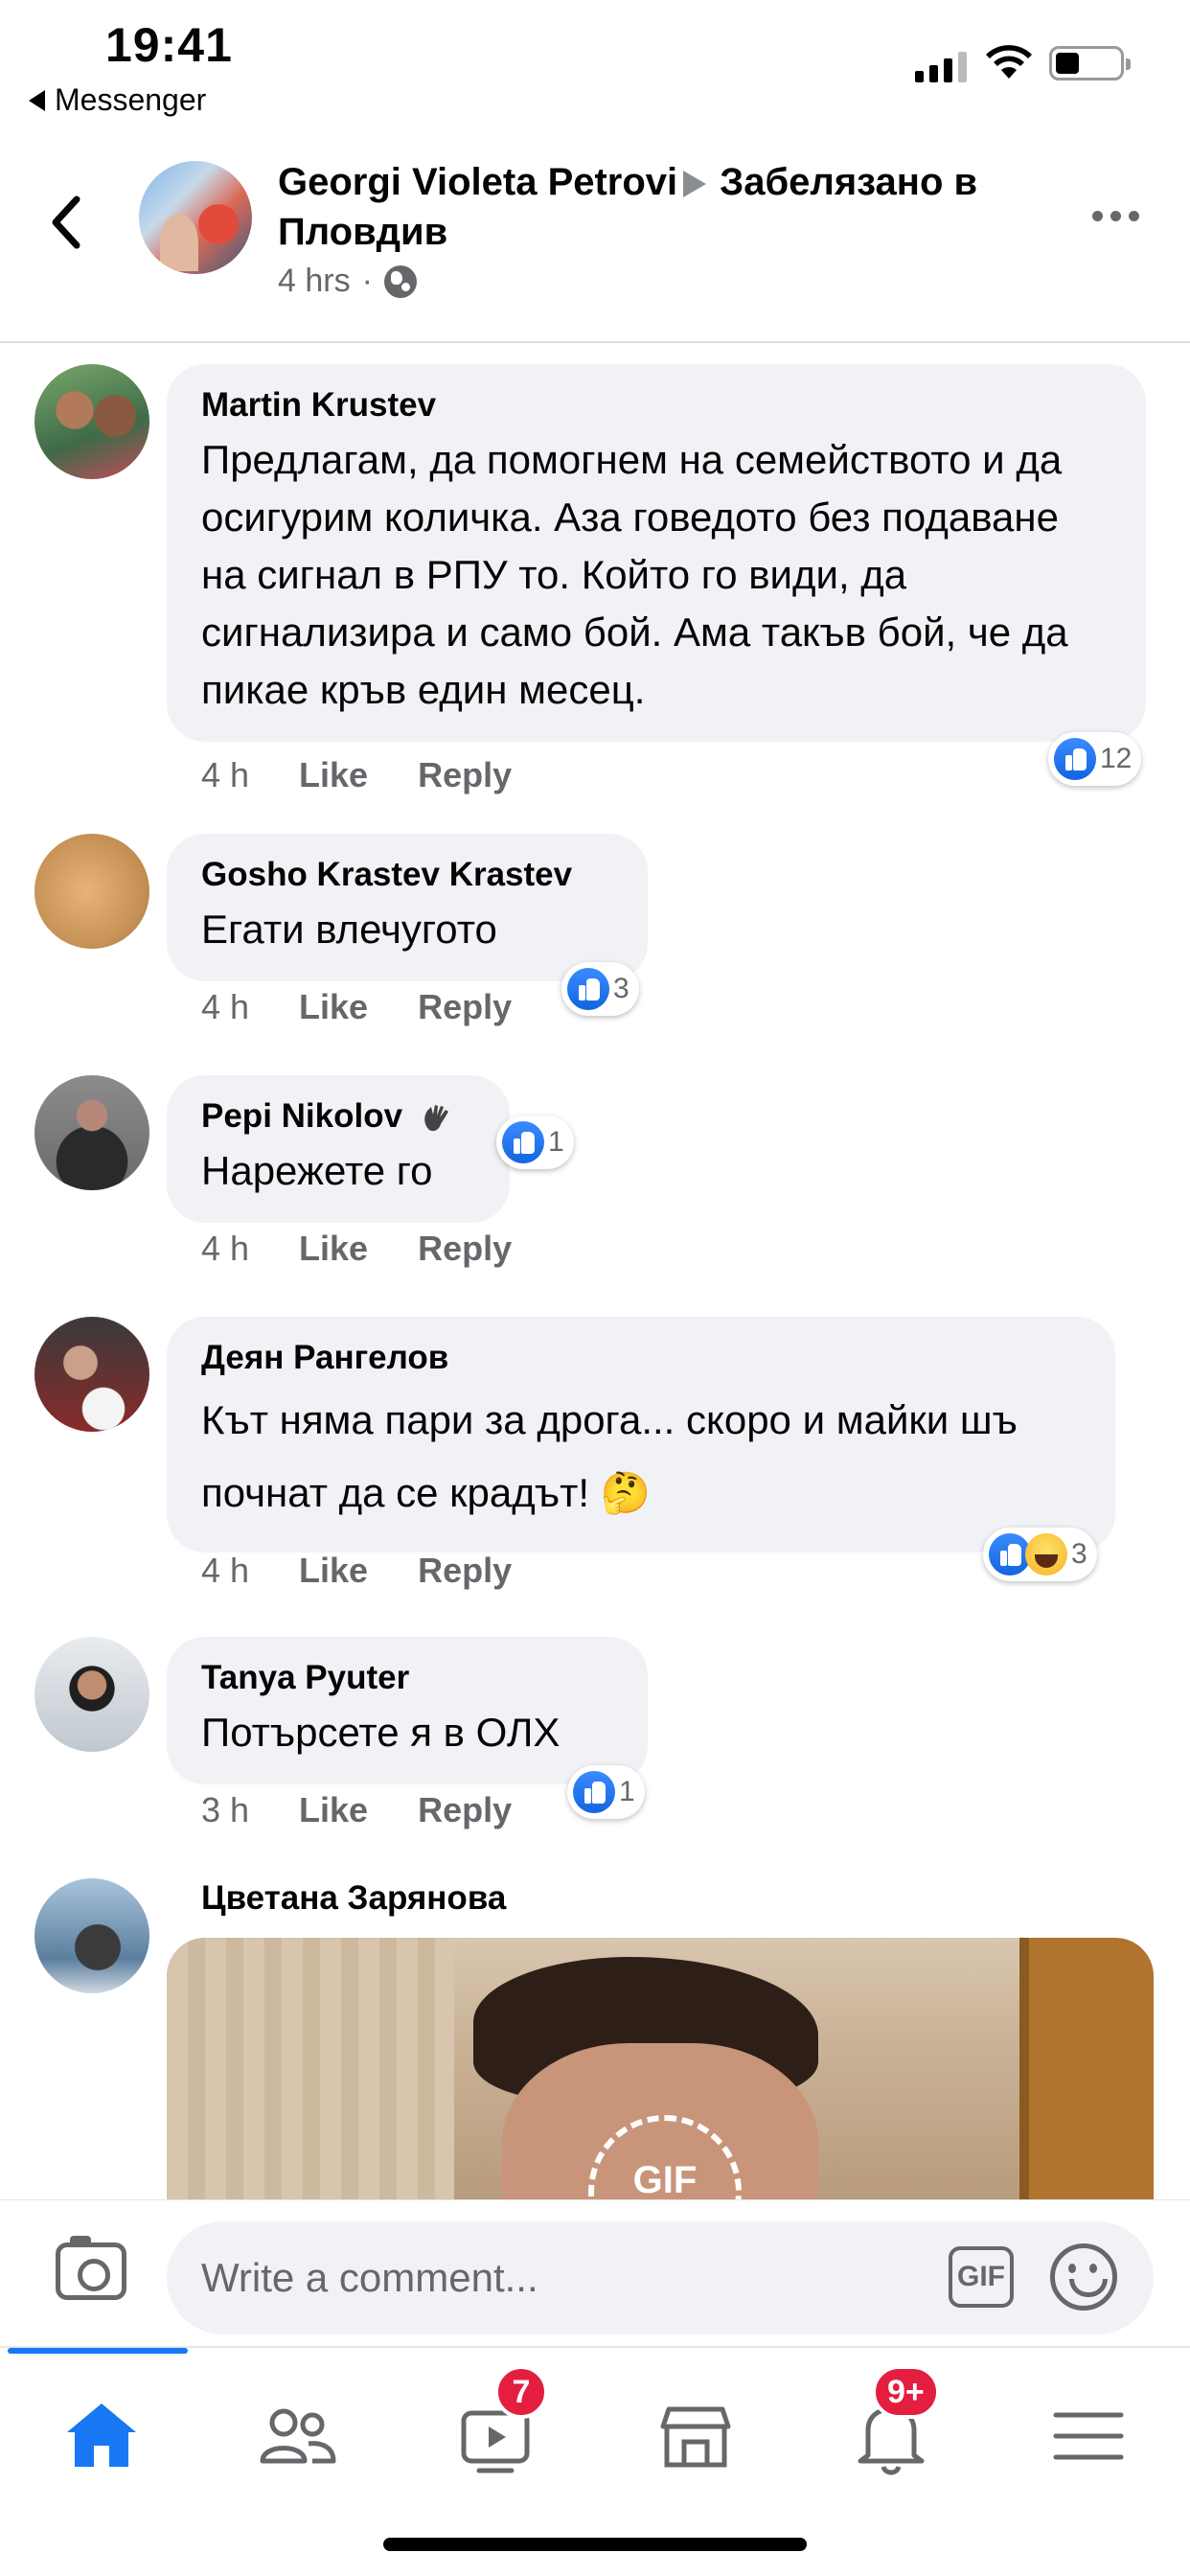 This screenshot has height=2576, width=1190. What do you see at coordinates (101, 2434) in the screenshot?
I see `home-icon` at bounding box center [101, 2434].